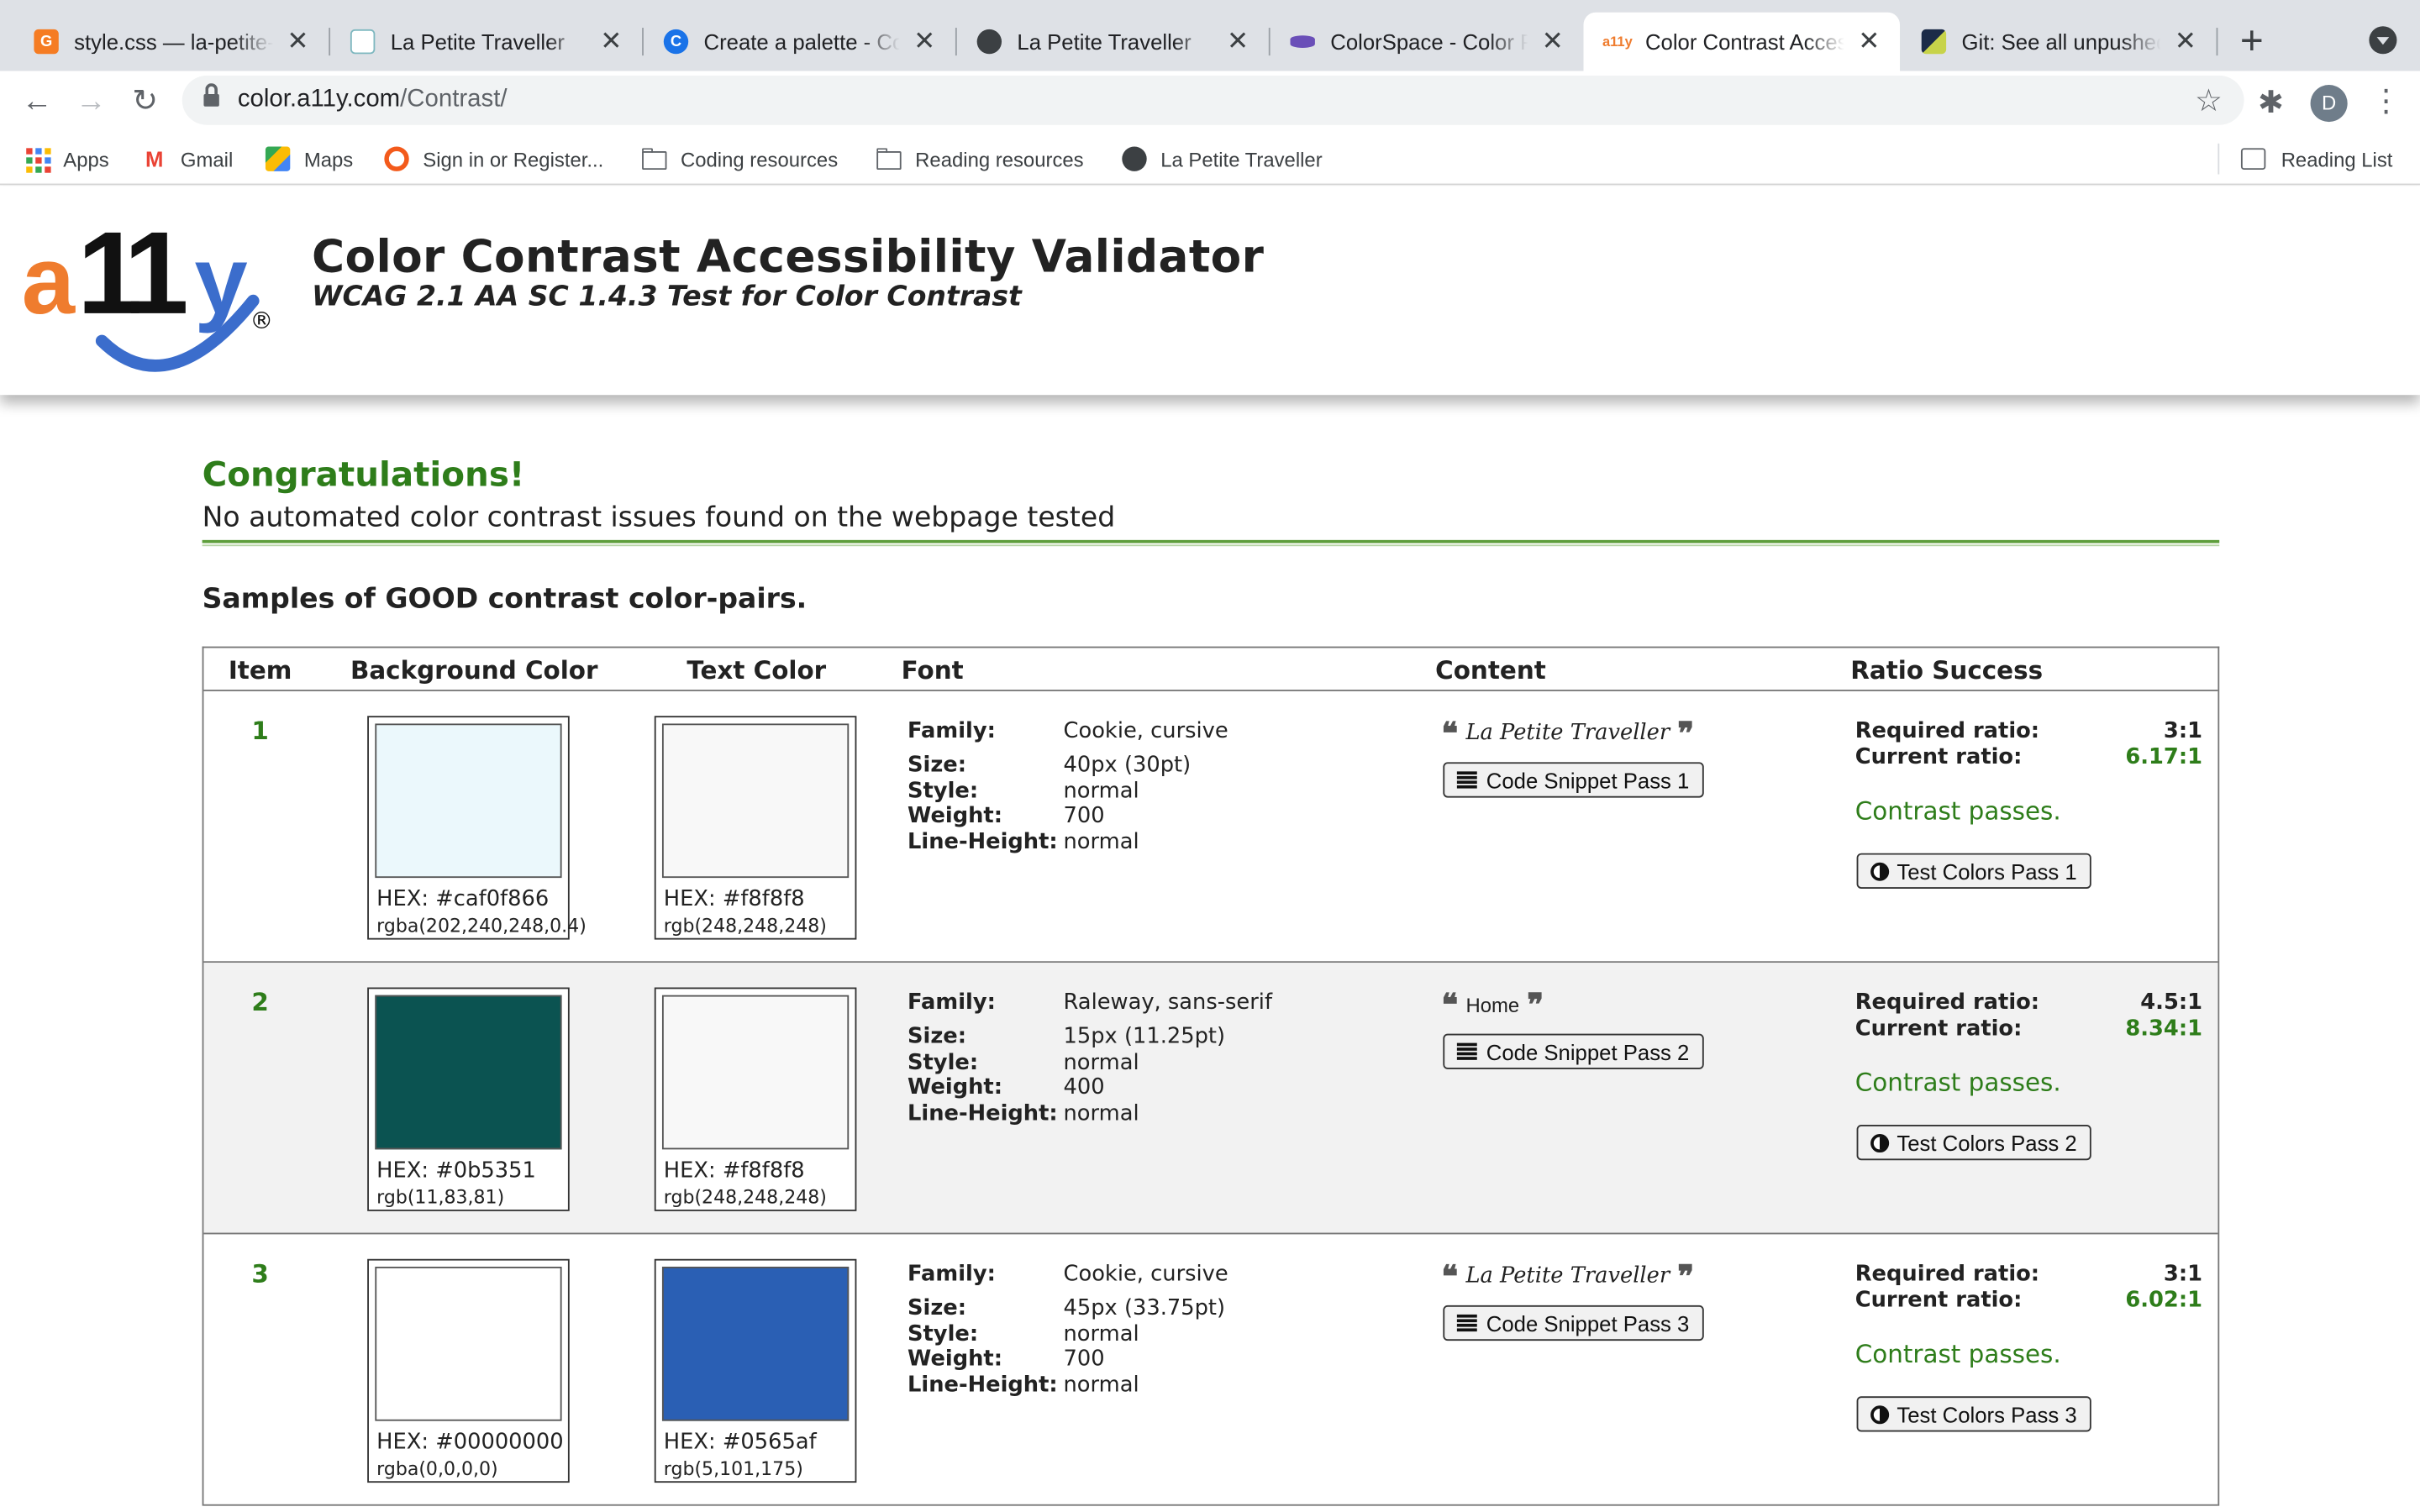 Image resolution: width=2420 pixels, height=1512 pixels. Describe the element at coordinates (980, 159) in the screenshot. I see `bookmark-reading-resources: Reading resources` at that location.